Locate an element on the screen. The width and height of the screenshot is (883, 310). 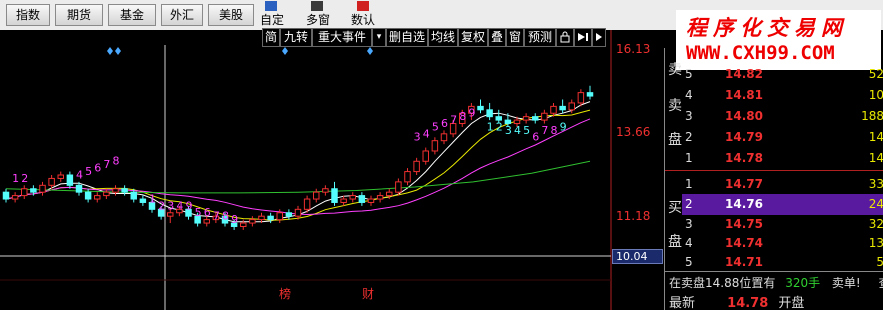
order-book-footer-divider is located at coordinates (774, 271).